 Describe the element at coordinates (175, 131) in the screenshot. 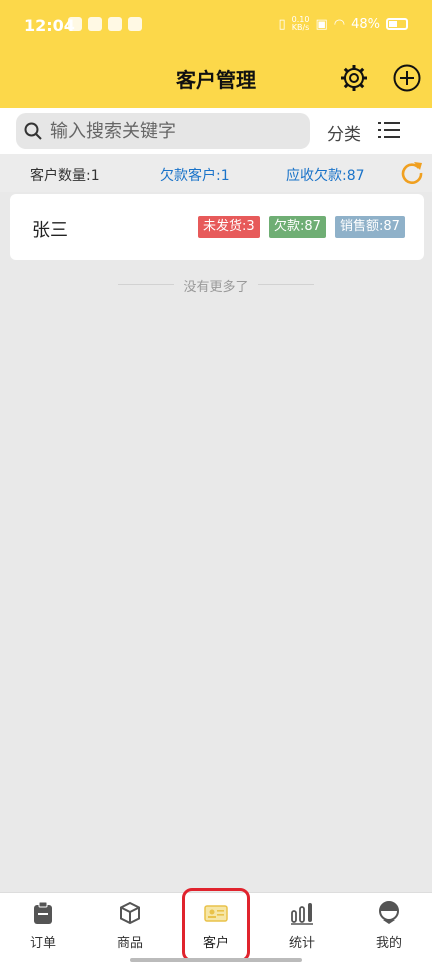

I see `search-input` at that location.